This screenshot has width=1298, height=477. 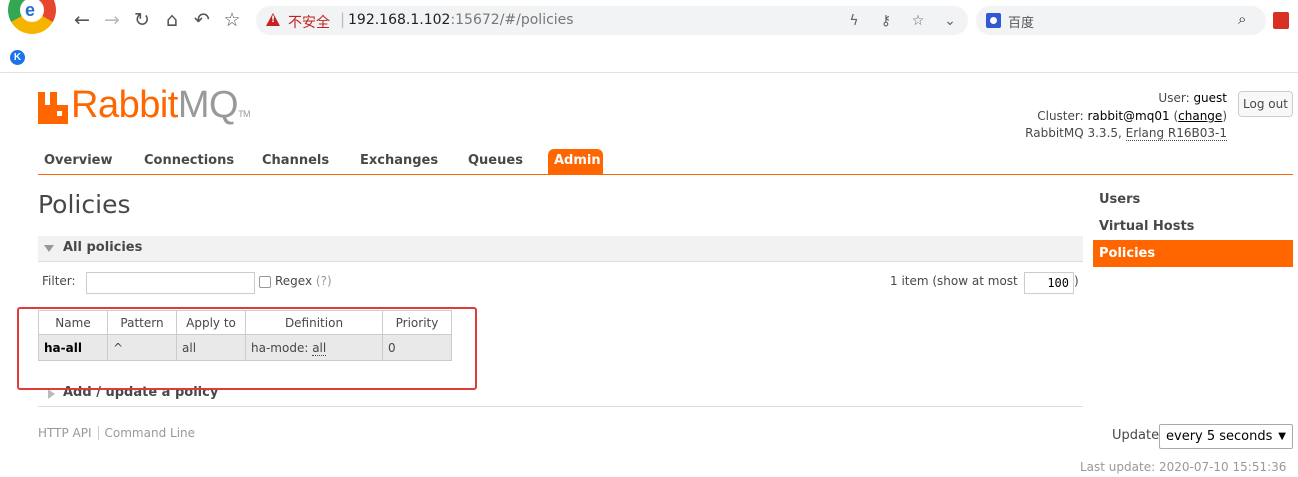 I want to click on page-size-input, so click(x=1049, y=283).